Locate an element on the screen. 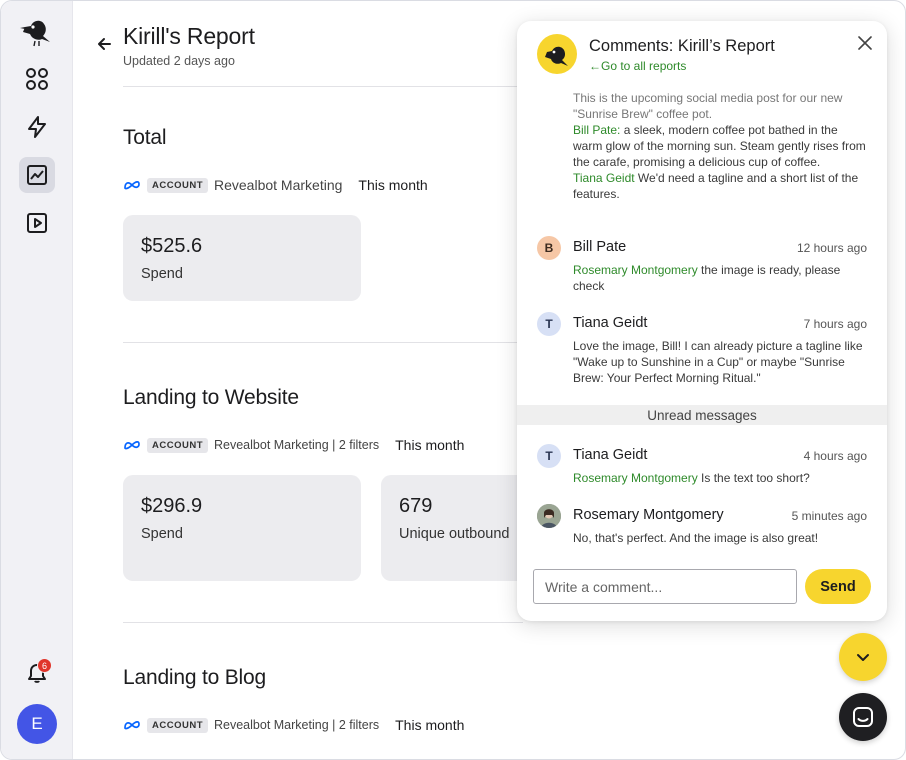 The width and height of the screenshot is (906, 760). scroll-down-button is located at coordinates (863, 657).